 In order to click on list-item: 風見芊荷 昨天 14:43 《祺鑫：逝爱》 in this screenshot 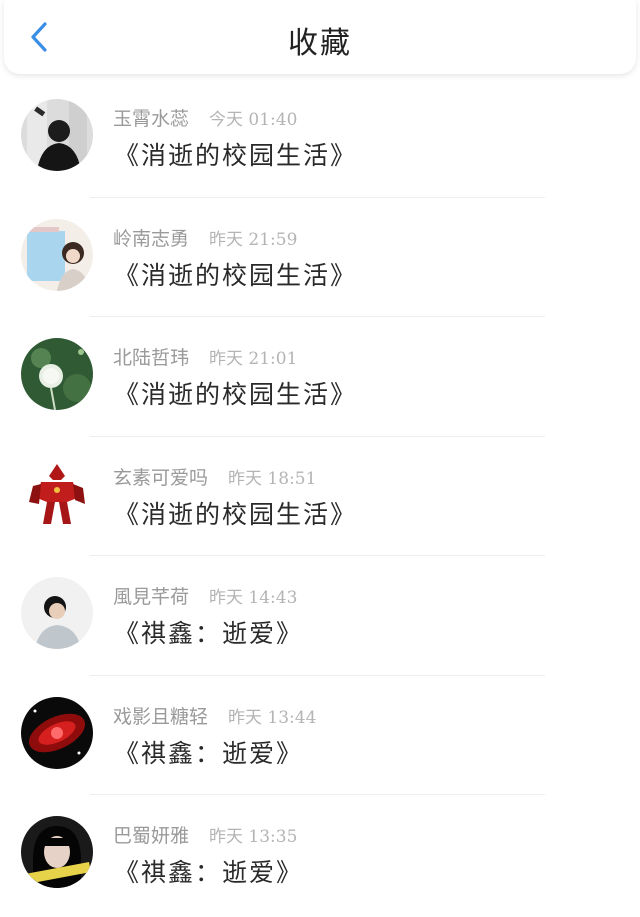, I will do `click(320, 616)`.